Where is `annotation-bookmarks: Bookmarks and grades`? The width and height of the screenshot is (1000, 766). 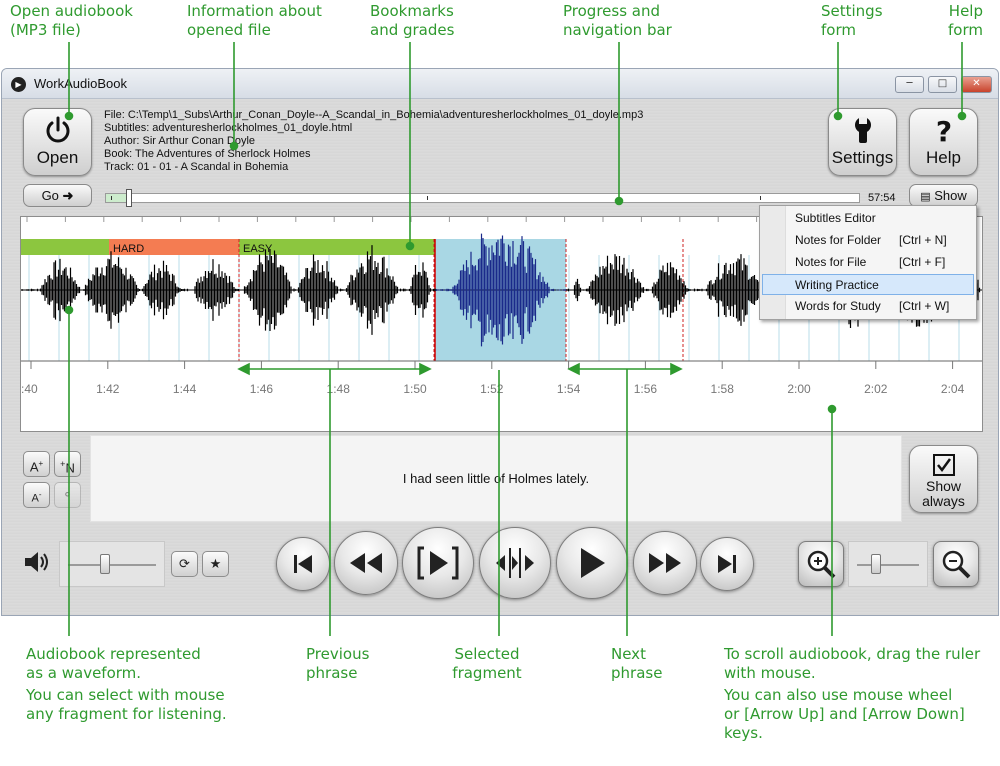
annotation-bookmarks: Bookmarks and grades is located at coordinates (412, 21).